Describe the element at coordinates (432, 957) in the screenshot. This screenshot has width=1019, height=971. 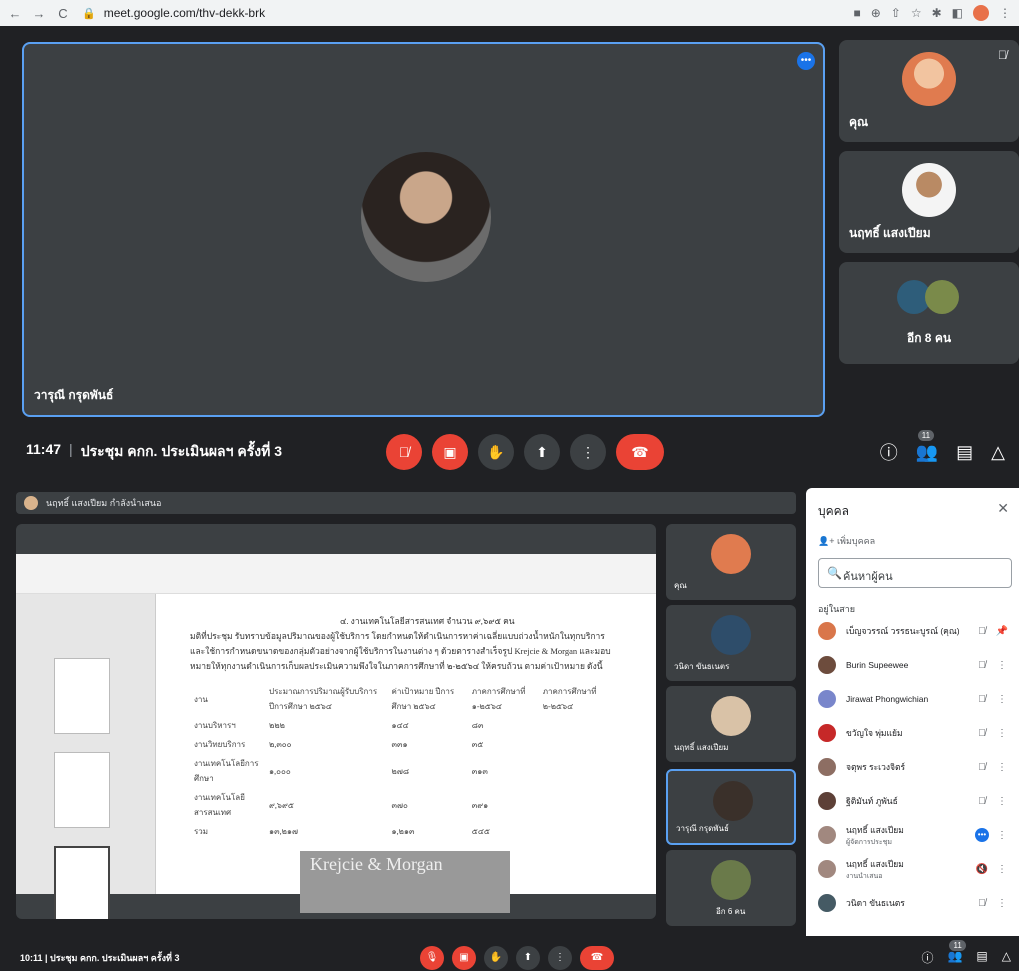
I see `mic-toggle-button: 🎙` at that location.